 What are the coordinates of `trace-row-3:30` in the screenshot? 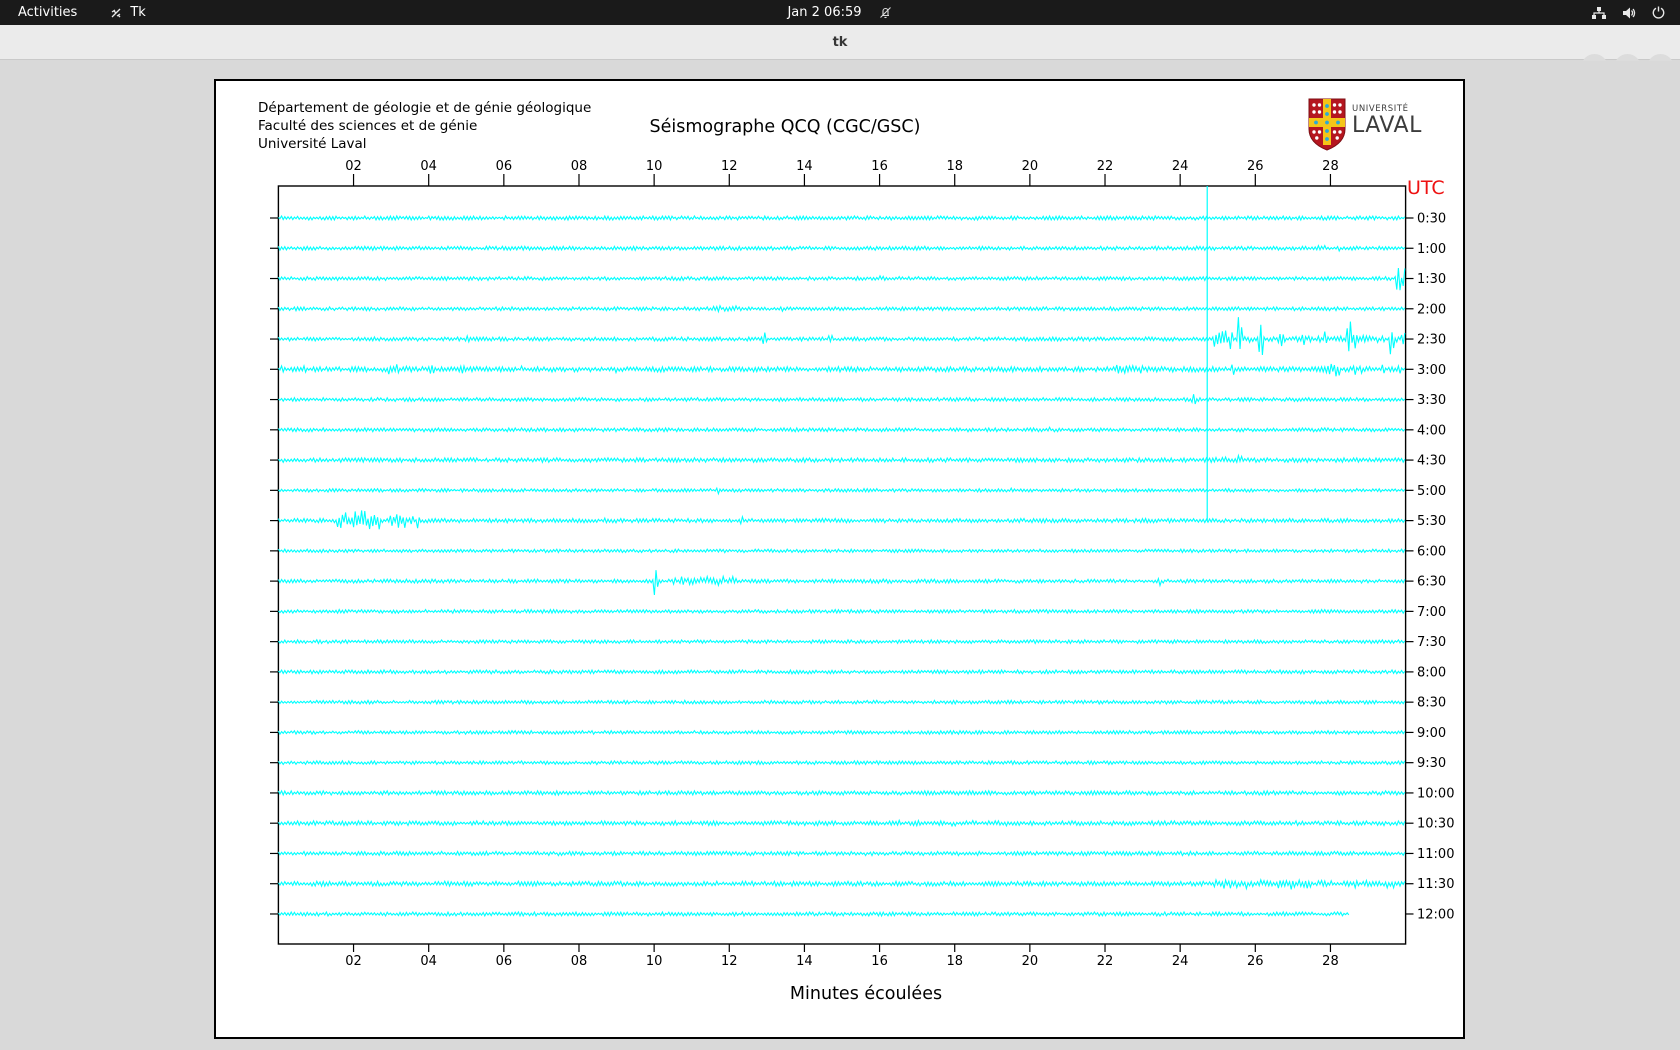 It's located at (842, 399).